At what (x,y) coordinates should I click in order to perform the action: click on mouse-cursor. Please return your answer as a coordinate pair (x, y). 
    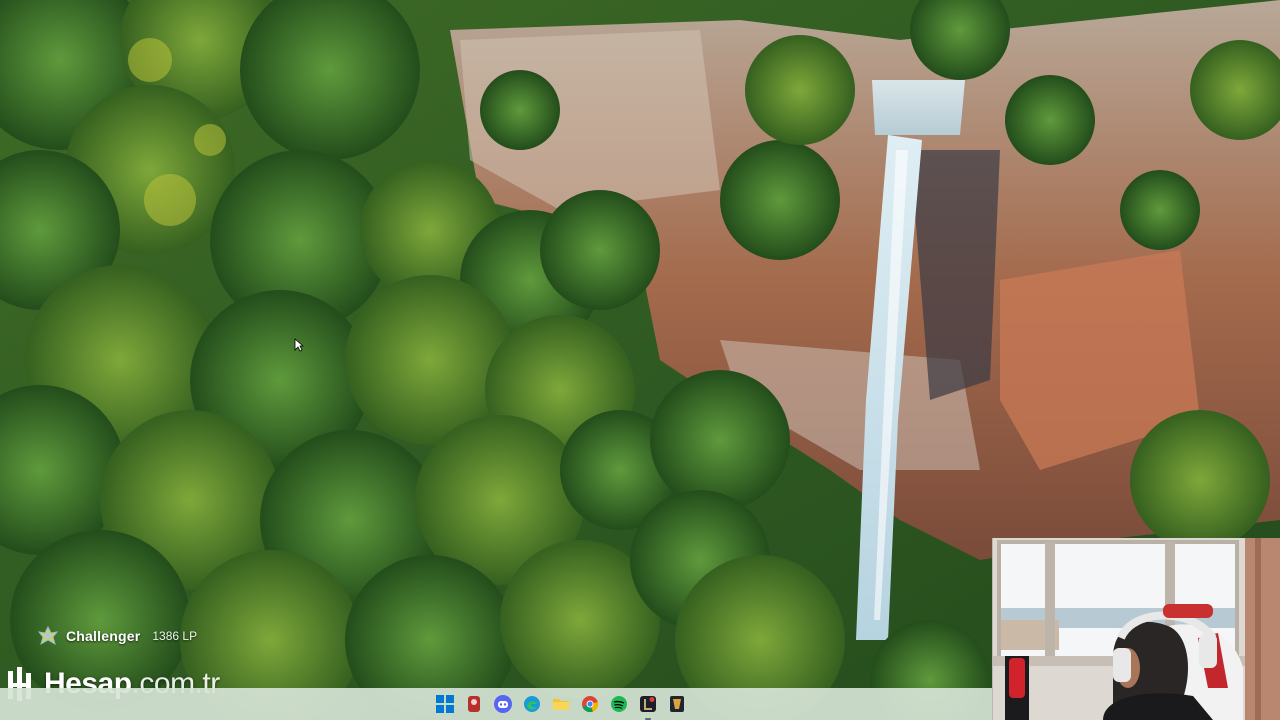
    Looking at the image, I should click on (299, 345).